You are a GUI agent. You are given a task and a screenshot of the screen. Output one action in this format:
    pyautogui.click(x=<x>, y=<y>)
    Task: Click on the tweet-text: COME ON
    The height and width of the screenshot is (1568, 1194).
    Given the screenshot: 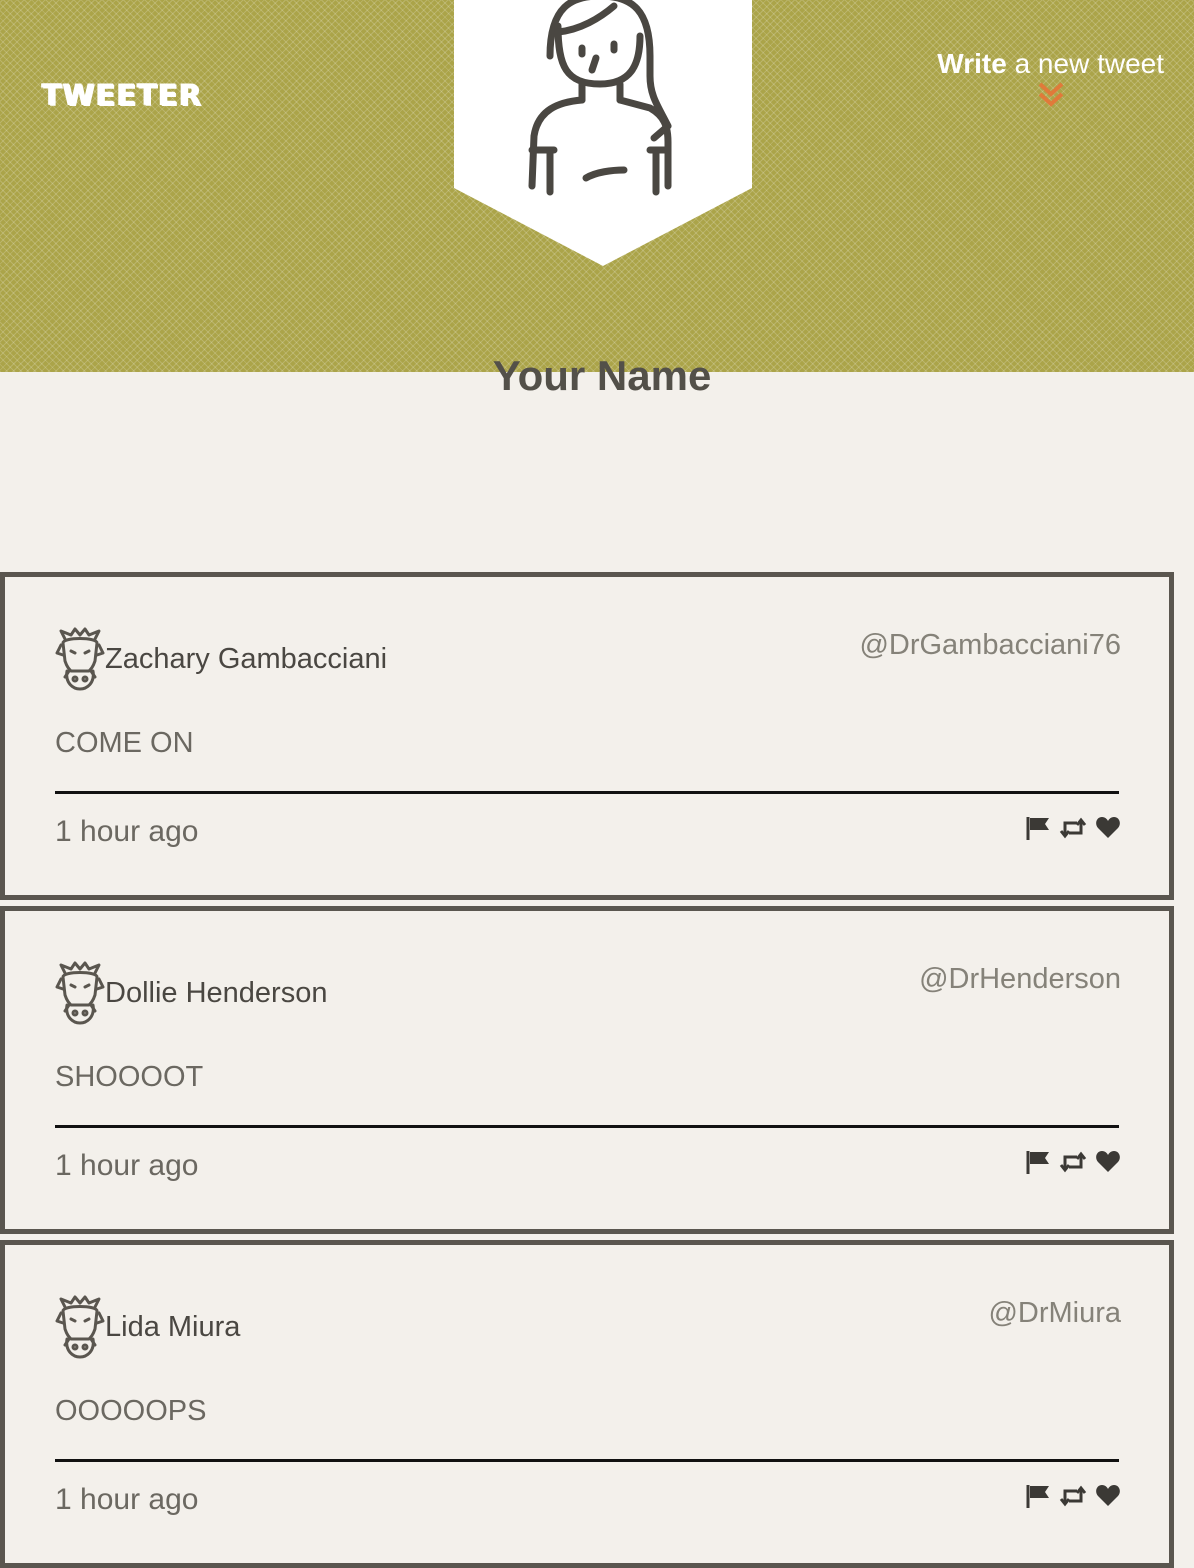 What is the action you would take?
    pyautogui.click(x=124, y=743)
    